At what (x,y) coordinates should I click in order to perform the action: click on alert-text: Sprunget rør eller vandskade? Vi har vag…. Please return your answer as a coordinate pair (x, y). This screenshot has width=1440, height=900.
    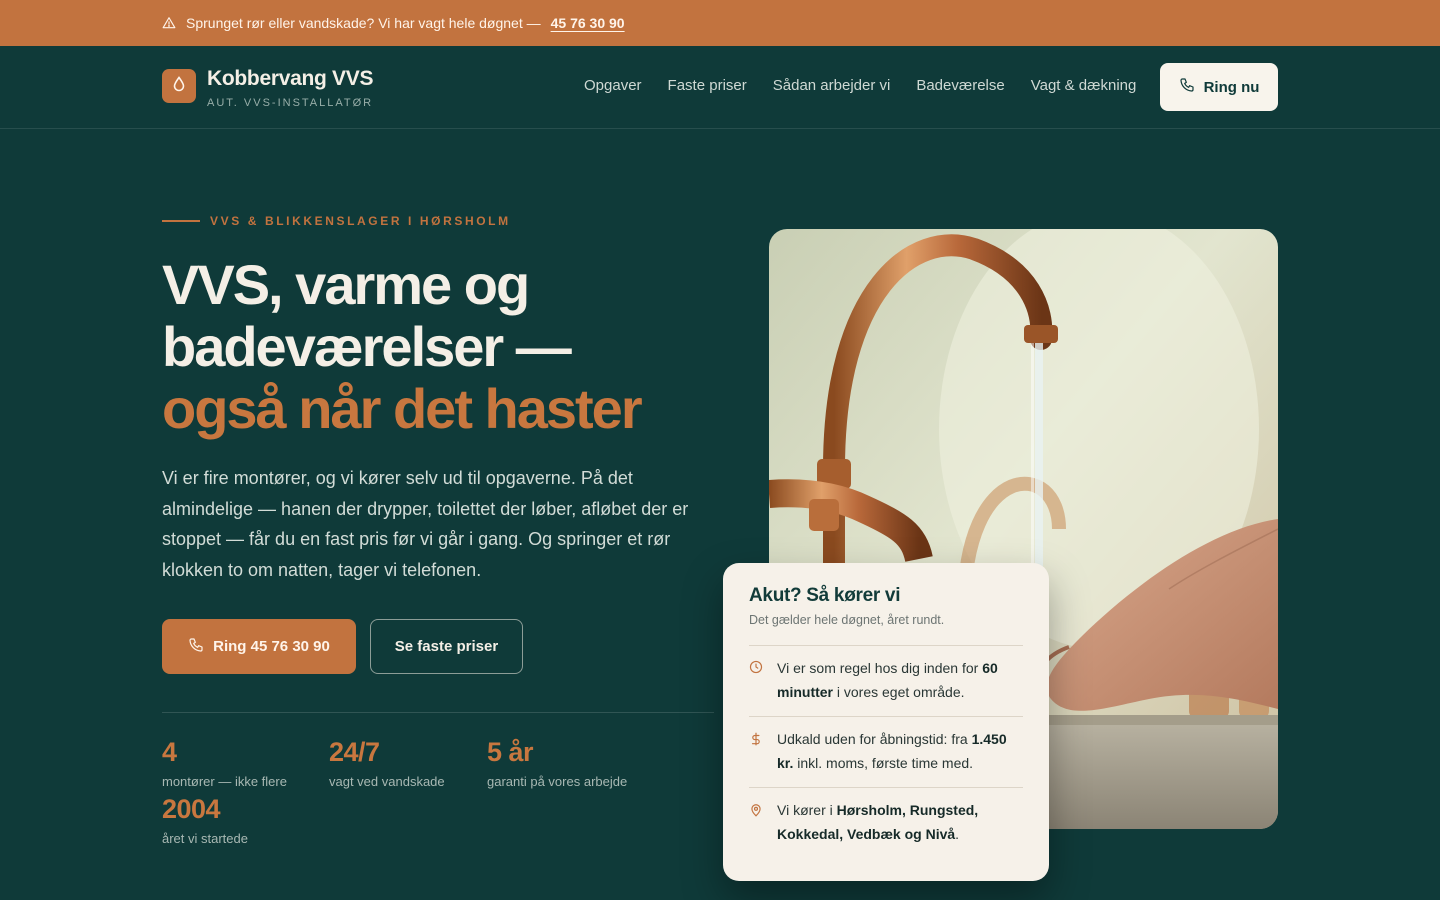
    Looking at the image, I should click on (363, 23).